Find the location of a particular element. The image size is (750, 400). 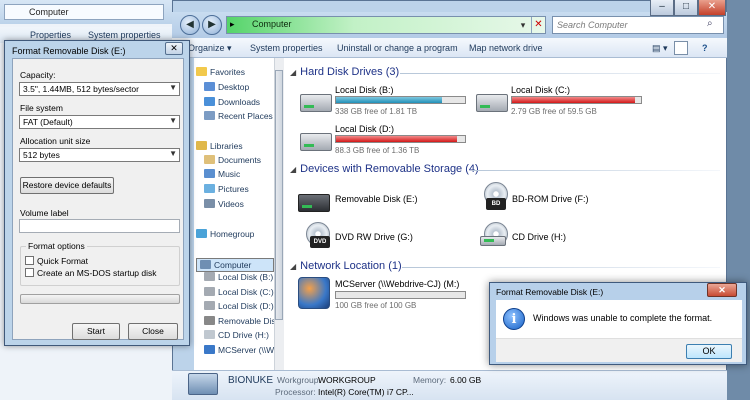

workgroup-value: WORKGROUP is located at coordinates (347, 380).